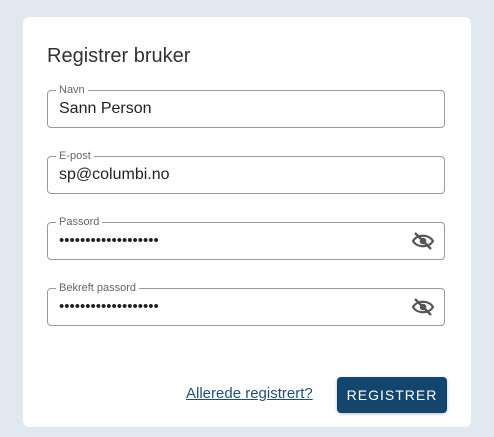 The image size is (494, 437). What do you see at coordinates (246, 303) in the screenshot?
I see `confirm-password-field: Bekreft passord •••••••••••••••••••` at bounding box center [246, 303].